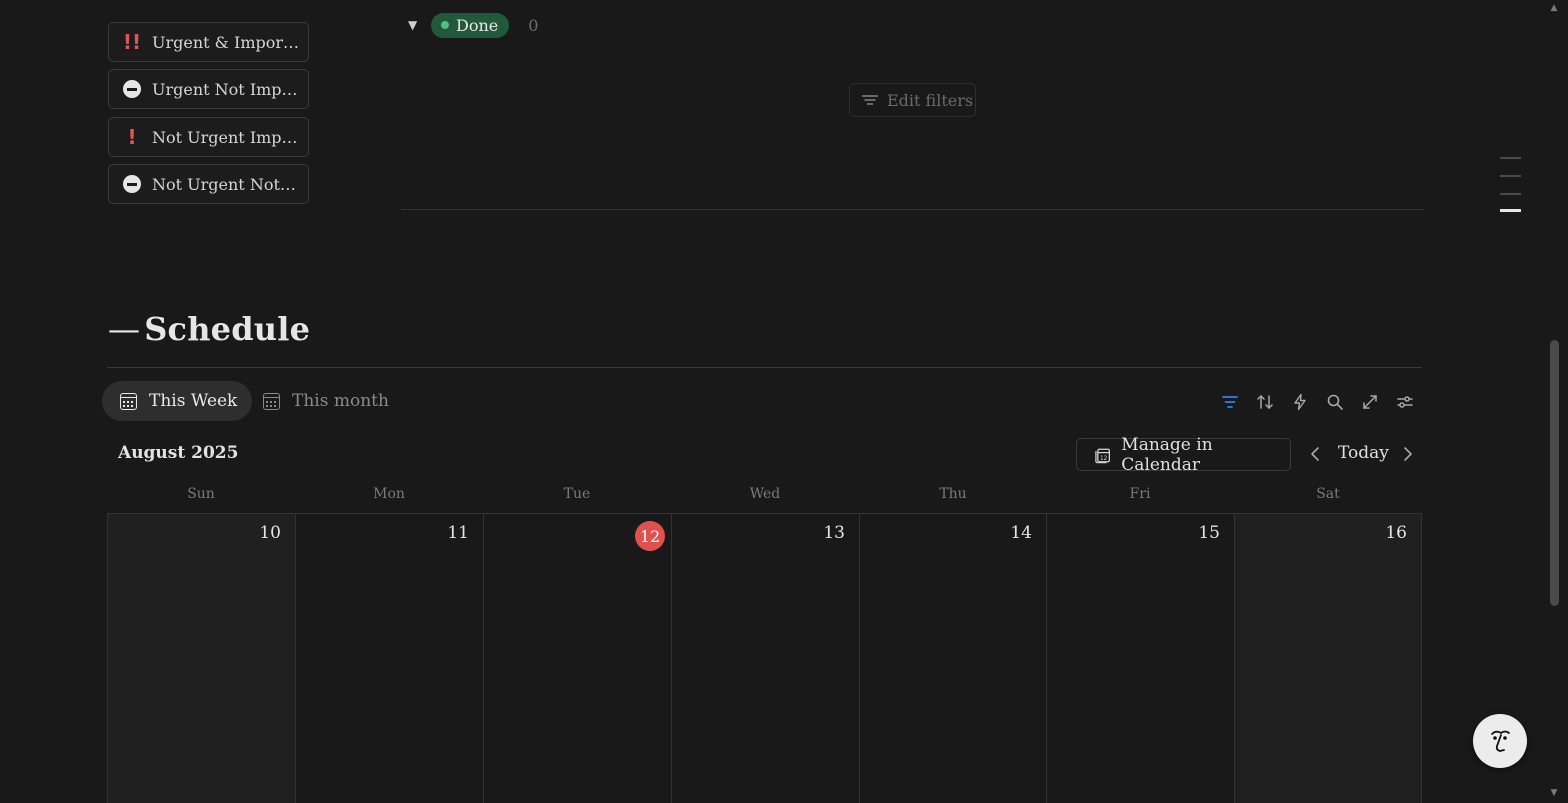  What do you see at coordinates (340, 401) in the screenshot?
I see `tab-label: This month` at bounding box center [340, 401].